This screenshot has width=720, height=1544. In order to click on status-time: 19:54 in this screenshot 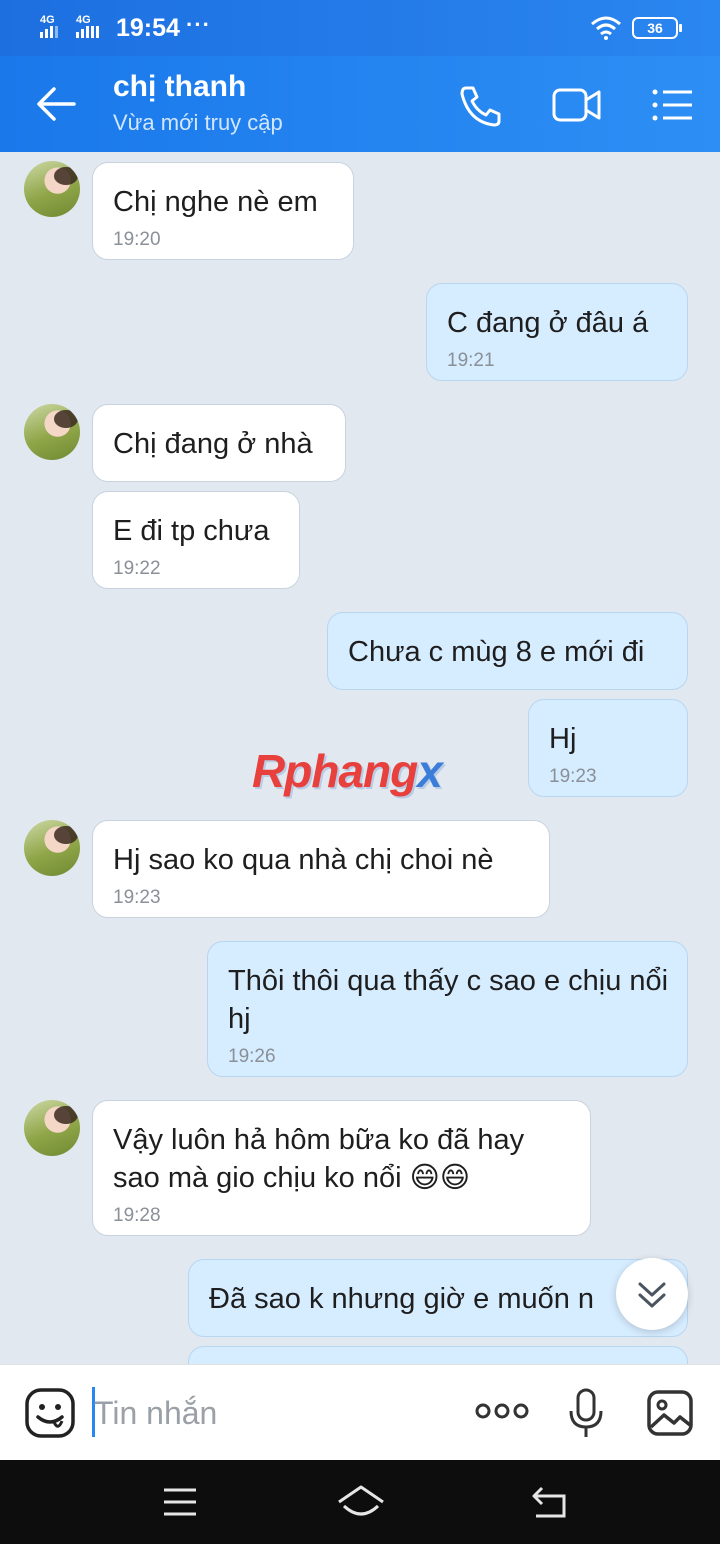, I will do `click(148, 28)`.